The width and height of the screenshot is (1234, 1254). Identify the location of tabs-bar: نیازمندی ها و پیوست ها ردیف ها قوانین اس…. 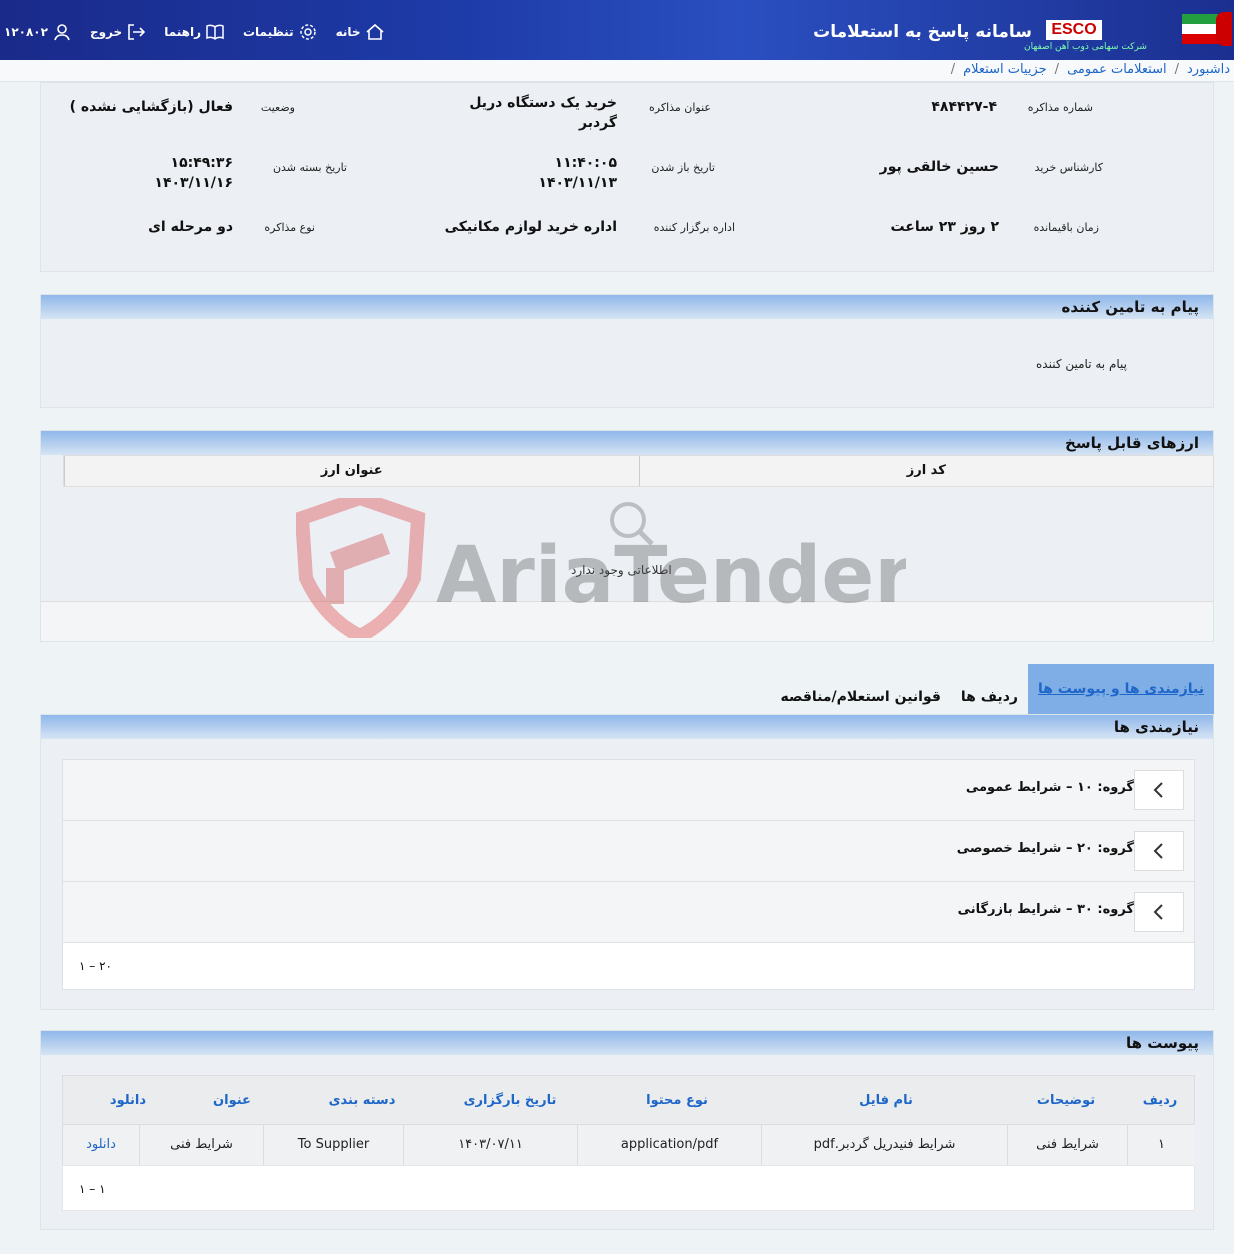
(992, 689).